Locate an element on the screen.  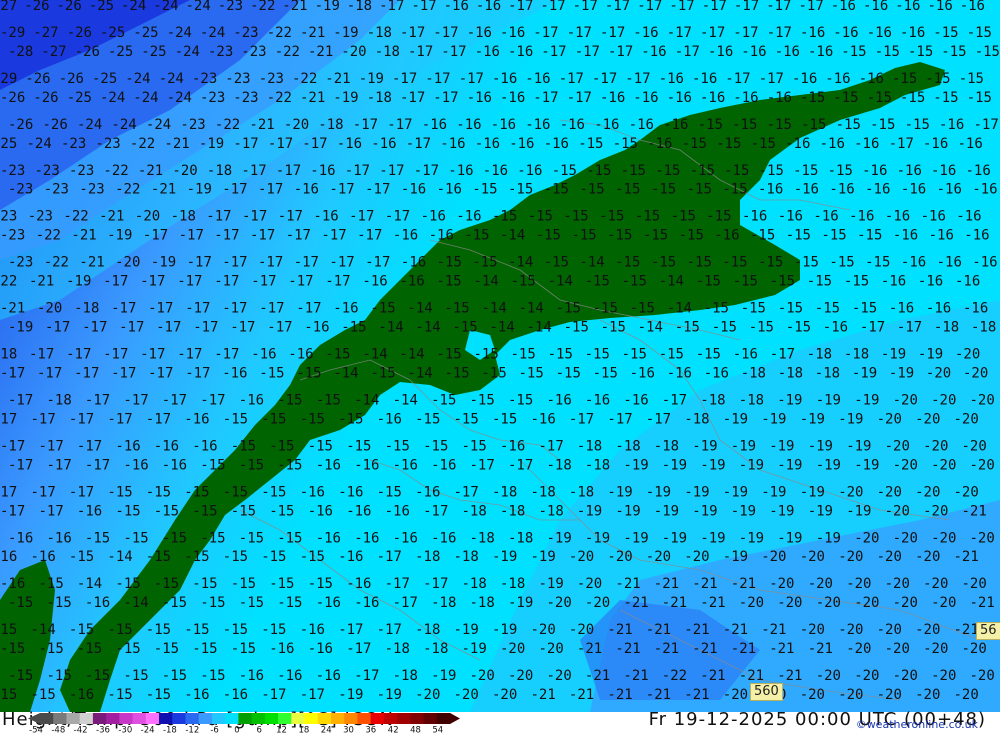
isotherm-label: -26 is located at coordinates (79, 33).